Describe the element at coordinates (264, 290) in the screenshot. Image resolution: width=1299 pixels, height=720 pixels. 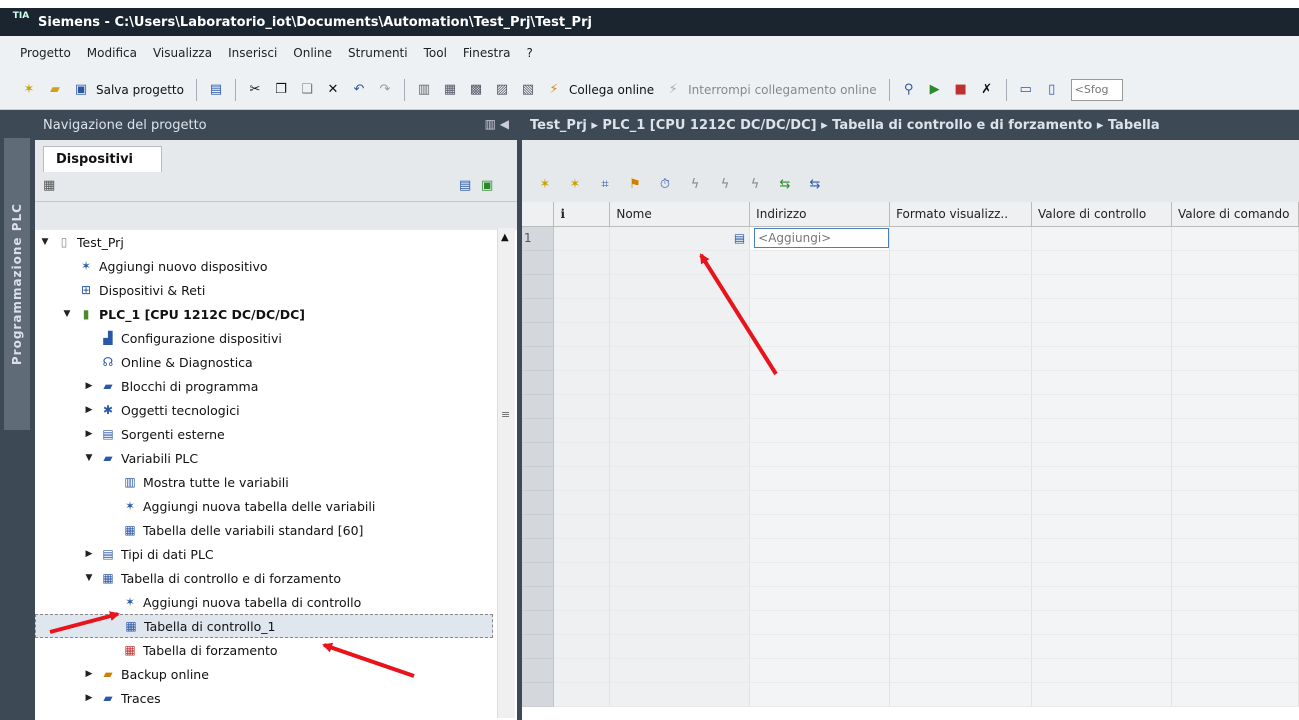
I see `tree-item: ⊞ Dispositivi & Reti` at that location.